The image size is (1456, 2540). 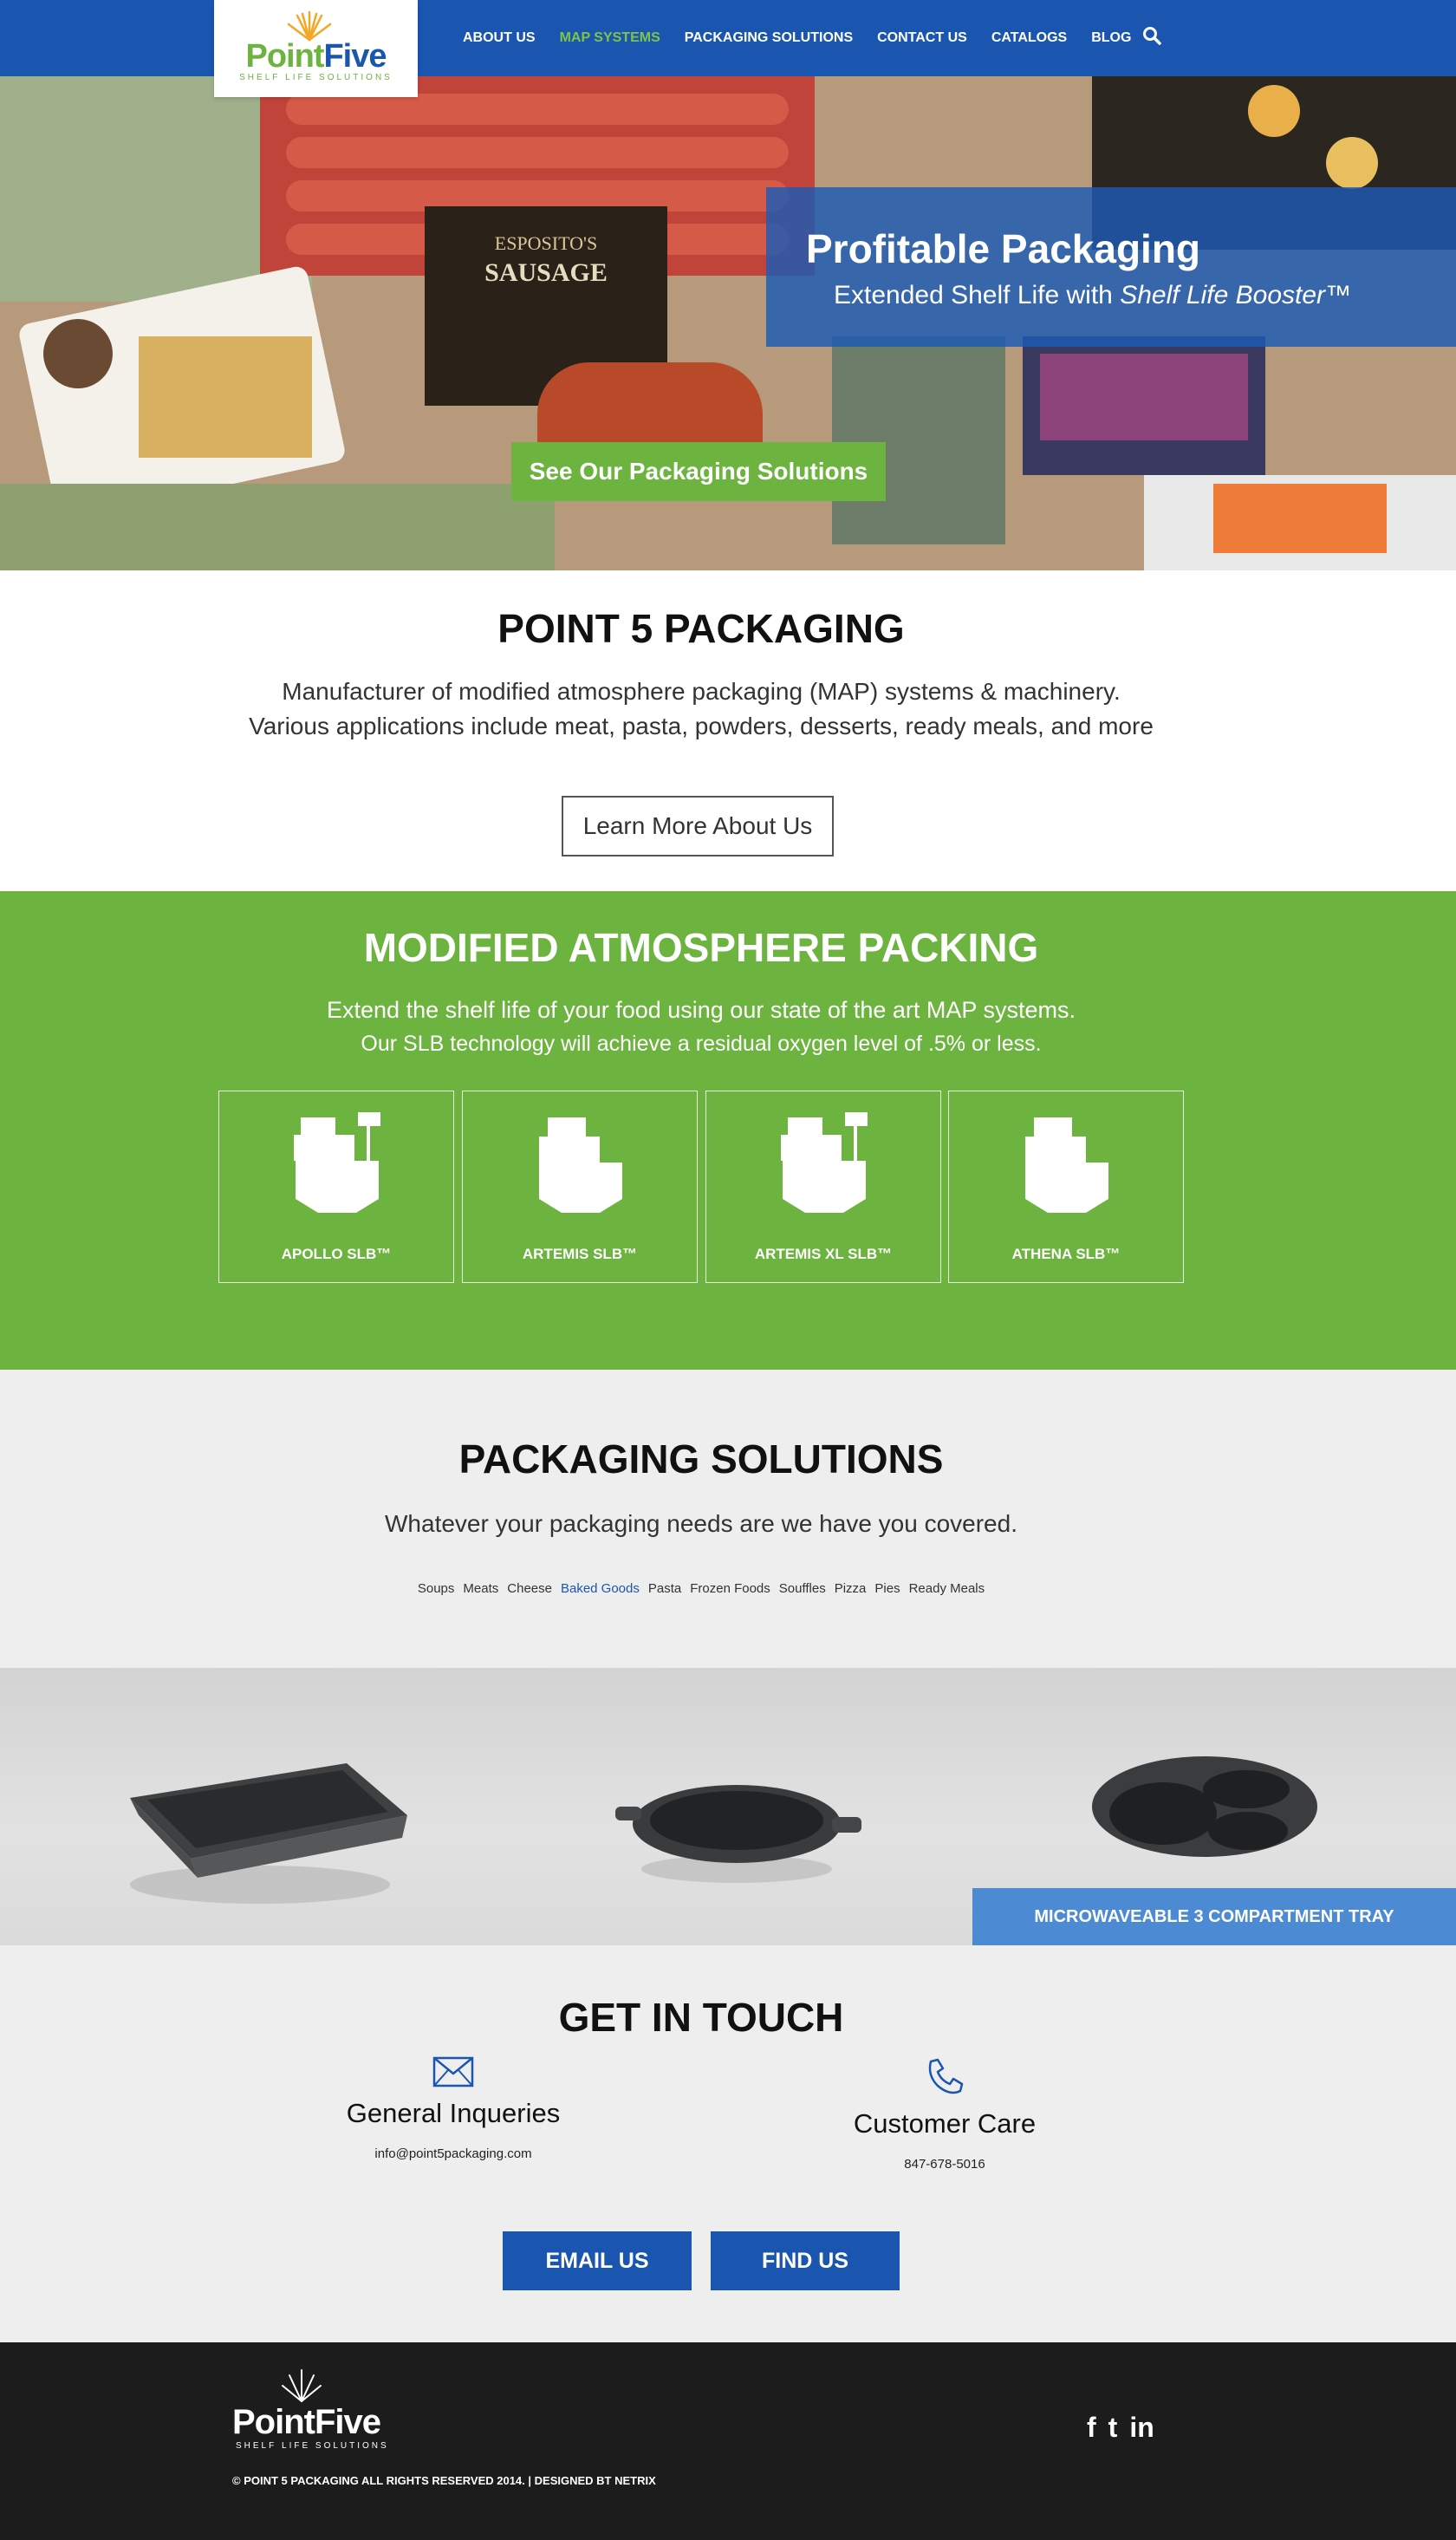 I want to click on contact-title: GET IN TOUCH, so click(x=701, y=2017).